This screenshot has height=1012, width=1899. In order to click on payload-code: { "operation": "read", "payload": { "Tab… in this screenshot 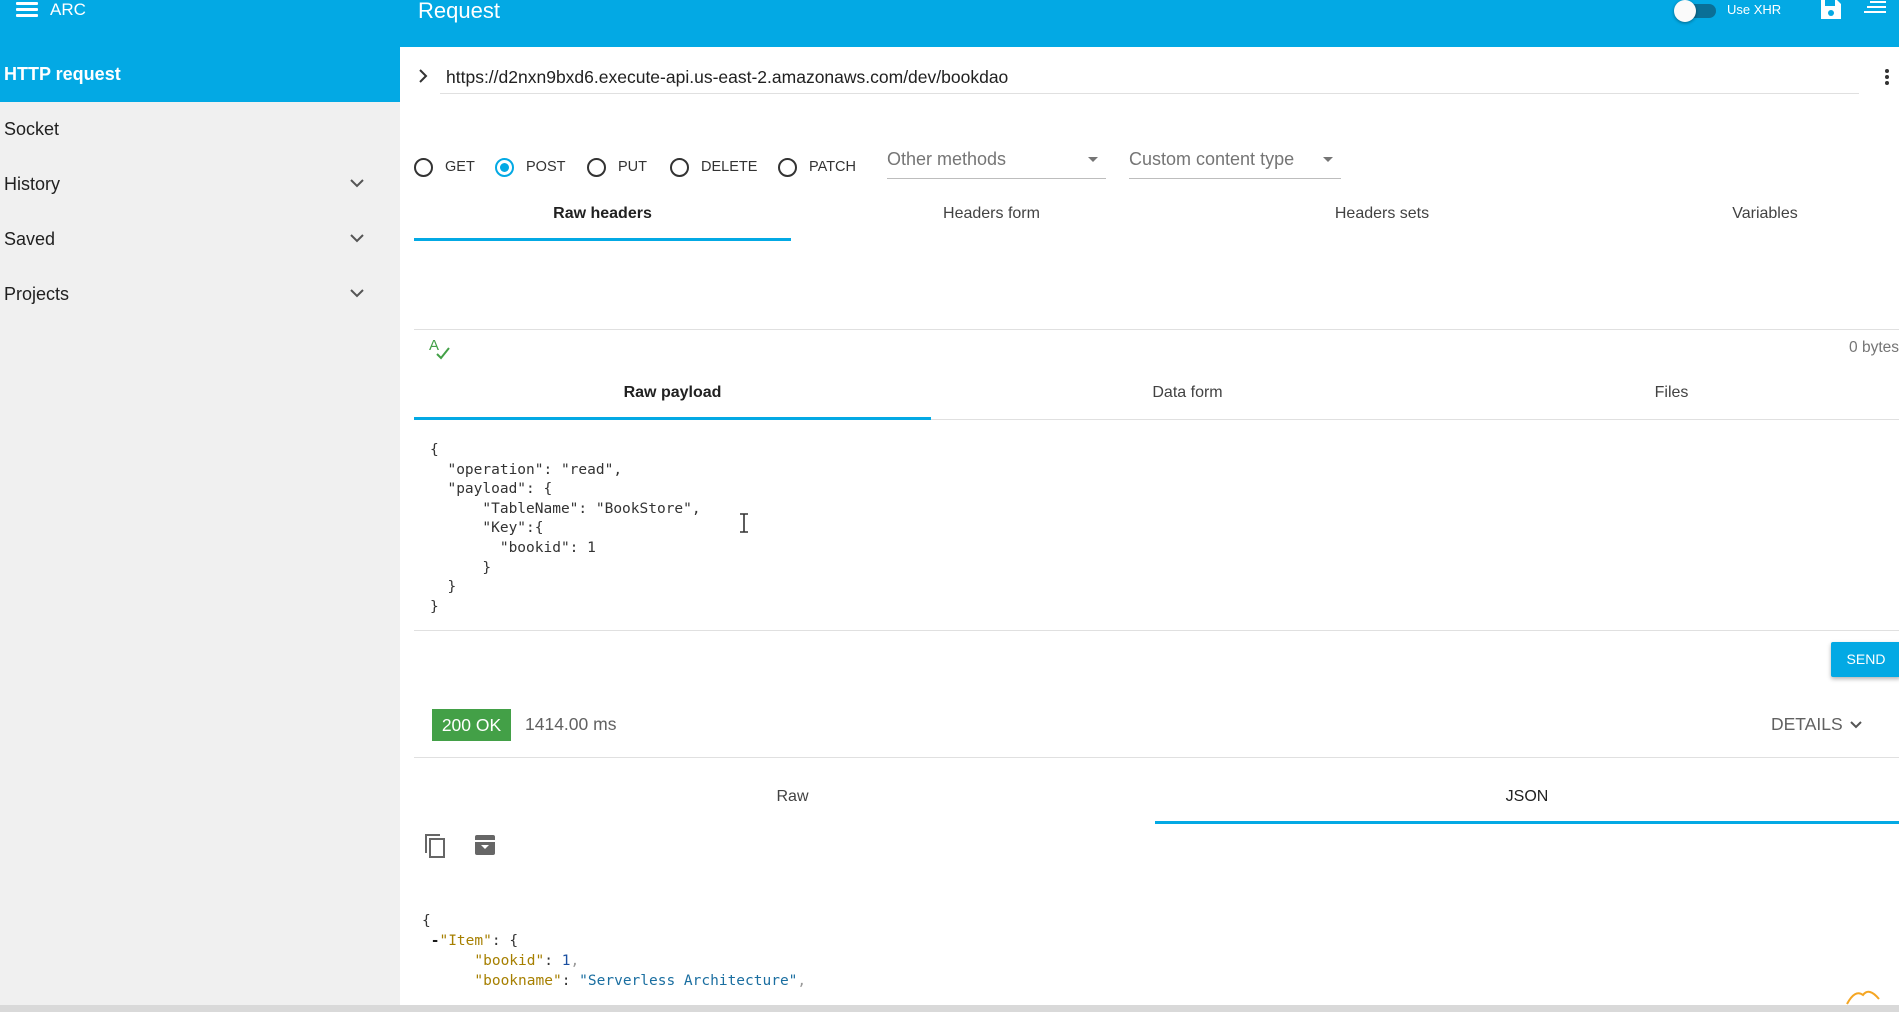, I will do `click(565, 529)`.